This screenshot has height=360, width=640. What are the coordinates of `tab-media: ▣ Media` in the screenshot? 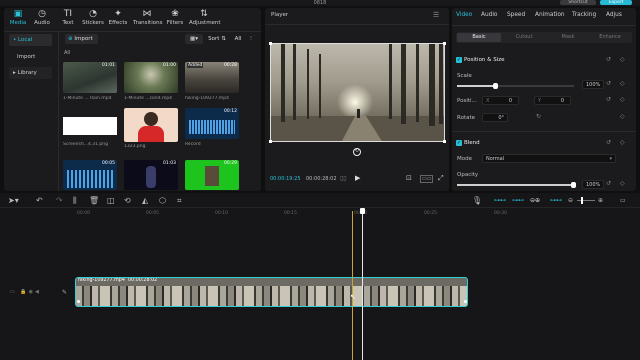 It's located at (18, 19).